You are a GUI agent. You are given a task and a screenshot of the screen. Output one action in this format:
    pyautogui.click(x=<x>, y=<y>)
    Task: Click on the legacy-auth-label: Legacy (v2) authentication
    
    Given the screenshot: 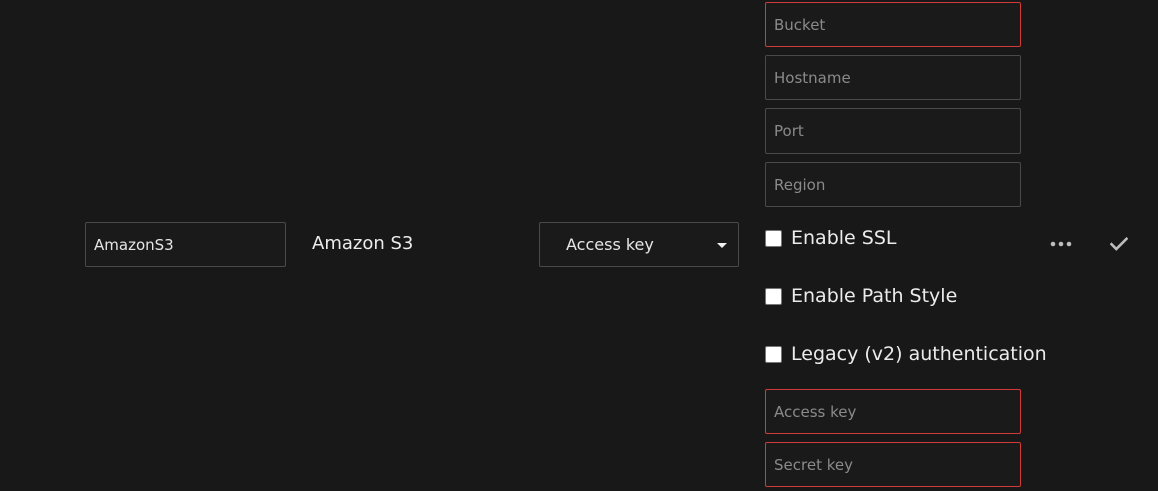 What is the action you would take?
    pyautogui.click(x=919, y=354)
    